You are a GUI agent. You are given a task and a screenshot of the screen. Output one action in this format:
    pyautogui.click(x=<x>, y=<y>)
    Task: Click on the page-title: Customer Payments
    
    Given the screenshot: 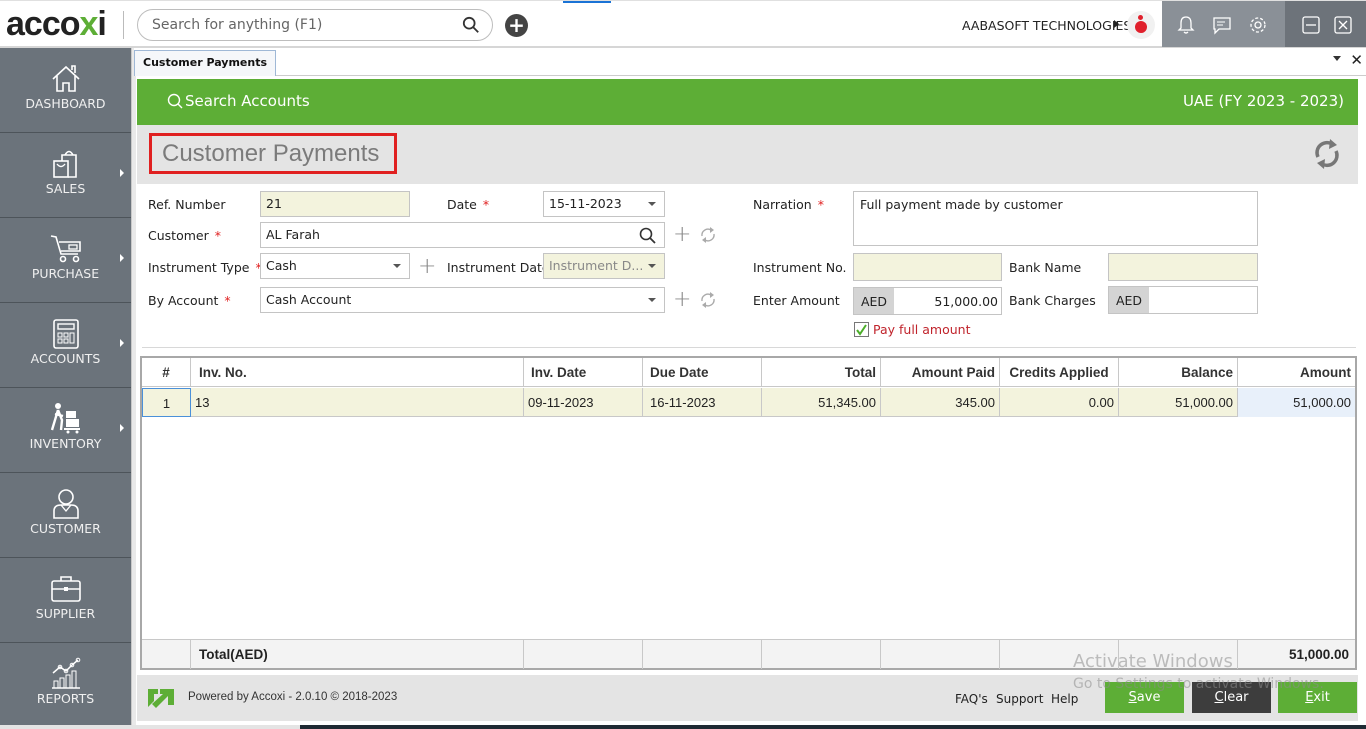 What is the action you would take?
    pyautogui.click(x=271, y=153)
    